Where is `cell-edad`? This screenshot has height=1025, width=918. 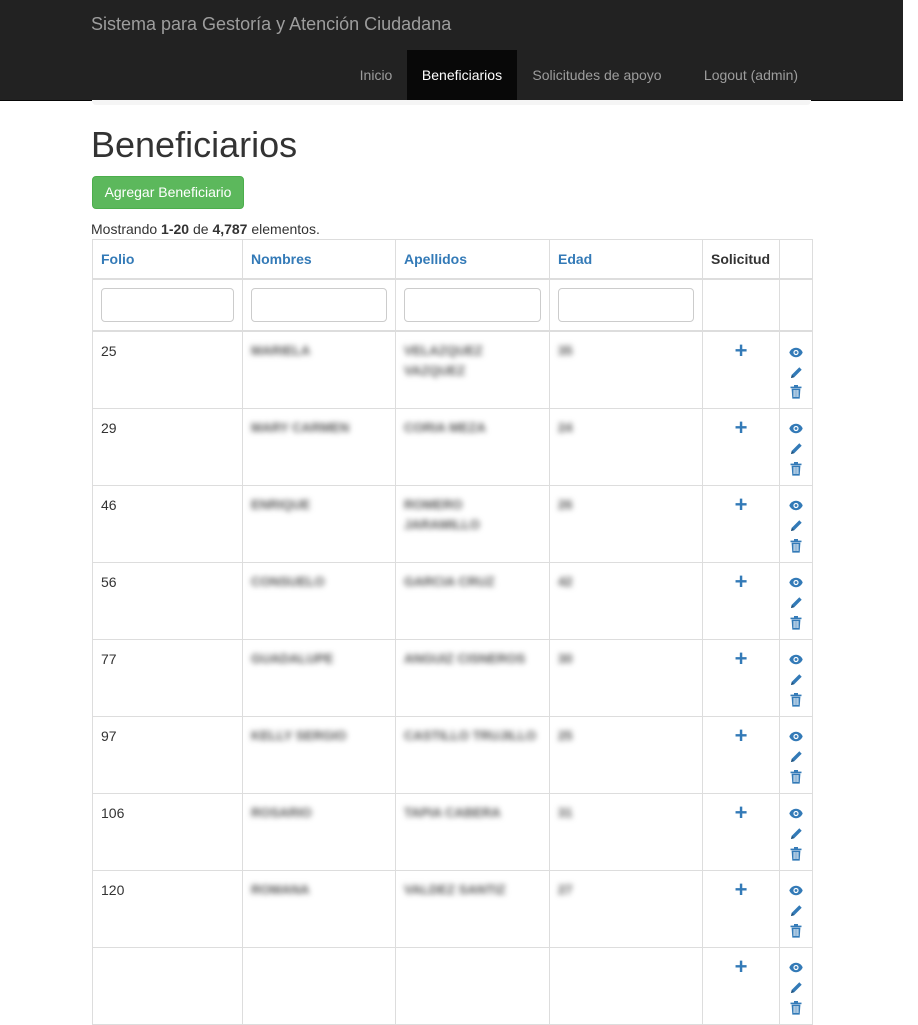
cell-edad is located at coordinates (626, 985).